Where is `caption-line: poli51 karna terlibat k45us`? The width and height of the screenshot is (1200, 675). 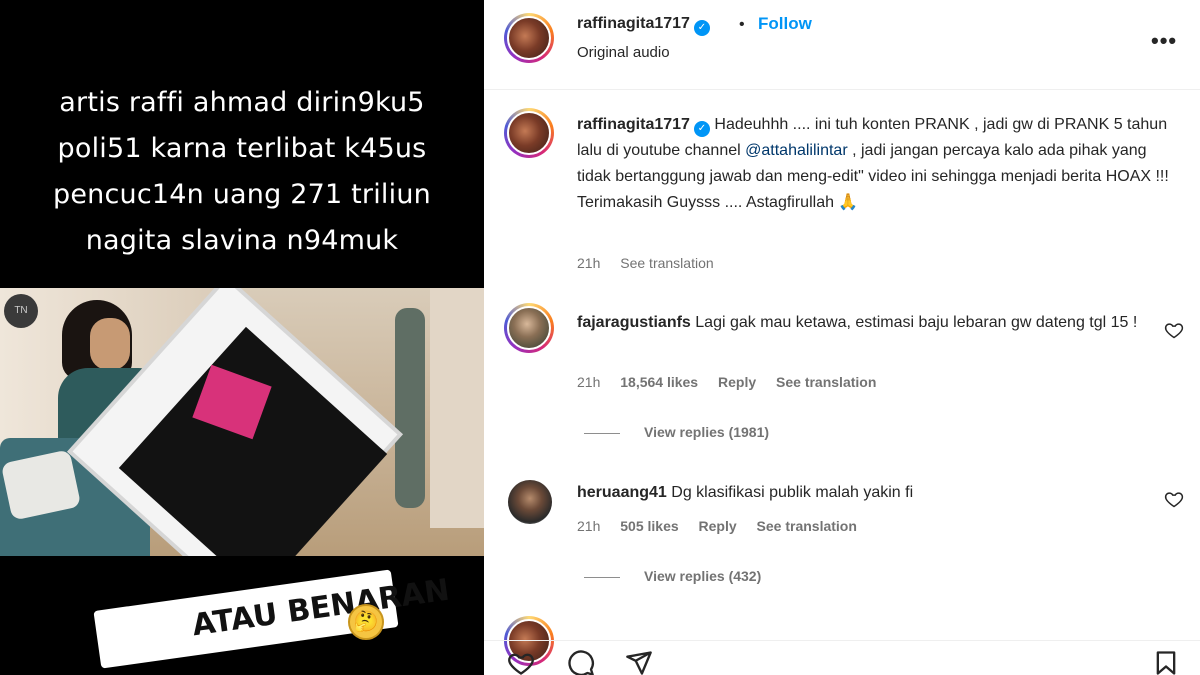 caption-line: poli51 karna terlibat k45us is located at coordinates (242, 148).